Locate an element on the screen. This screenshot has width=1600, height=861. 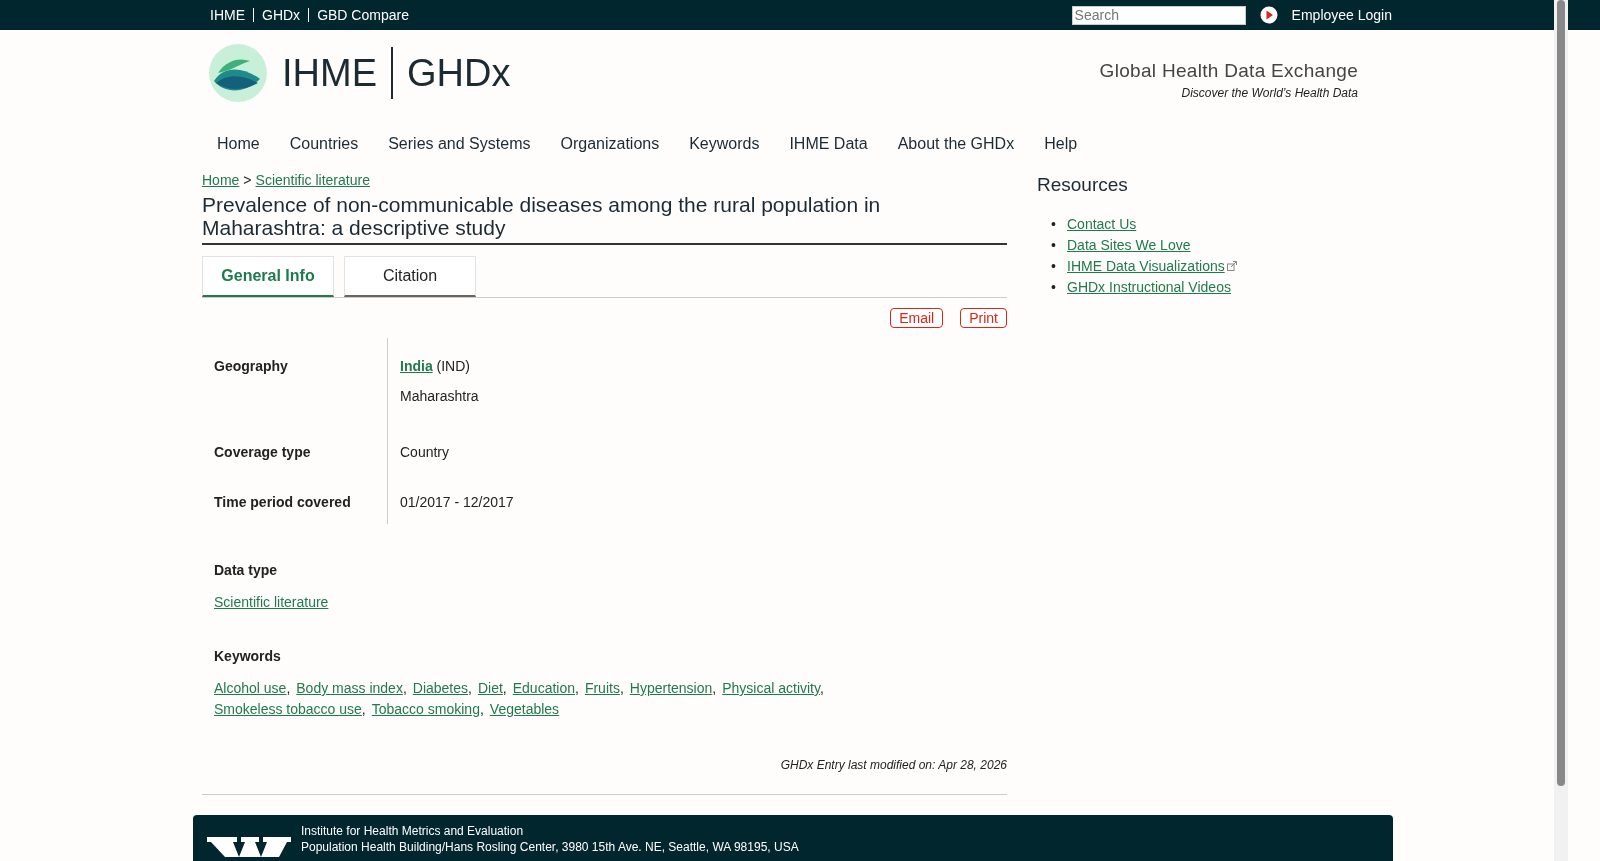
site-tagline: Global Health Data Exchange is located at coordinates (1228, 71).